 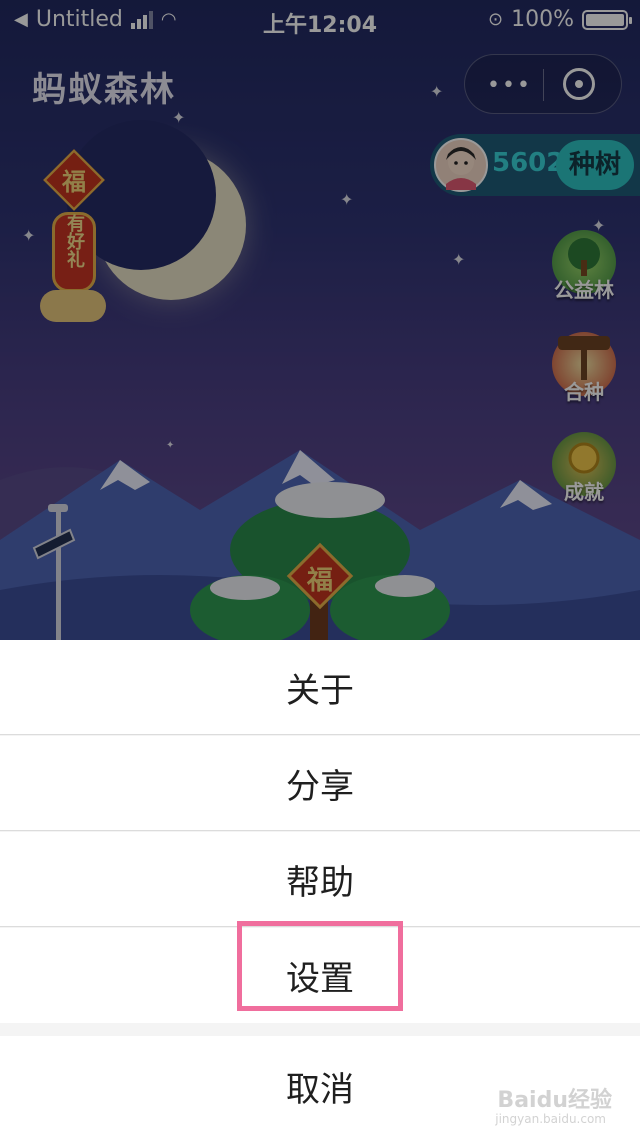 What do you see at coordinates (320, 879) in the screenshot?
I see `menu-item-help: 帮助` at bounding box center [320, 879].